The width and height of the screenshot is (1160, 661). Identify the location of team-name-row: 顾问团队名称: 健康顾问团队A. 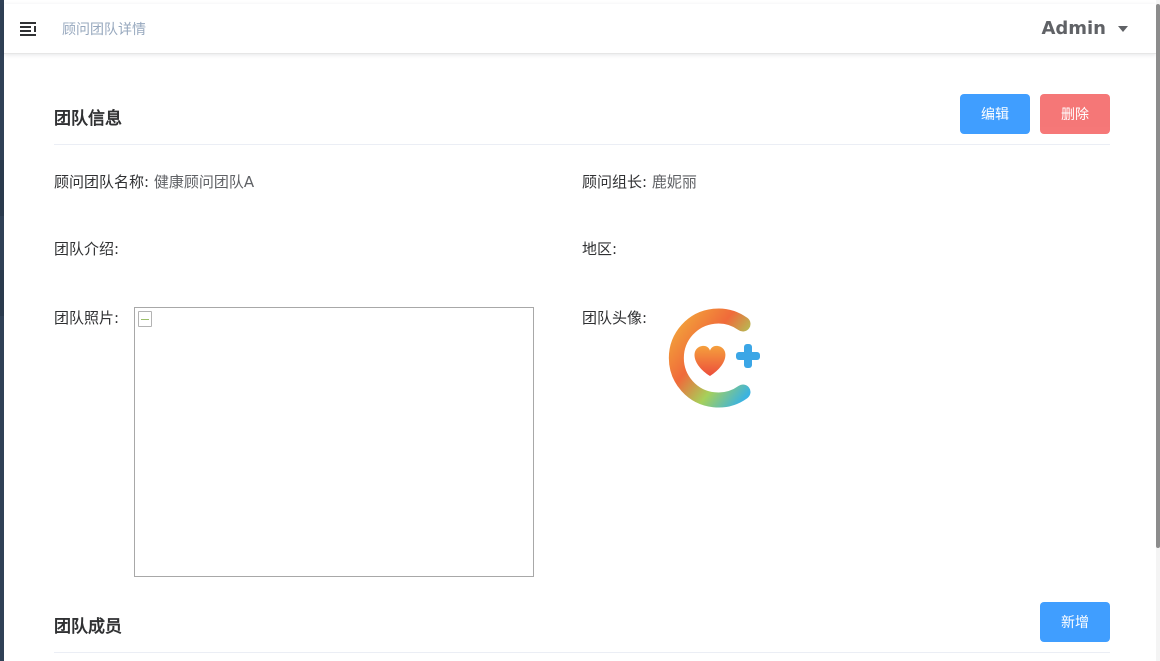
(154, 181).